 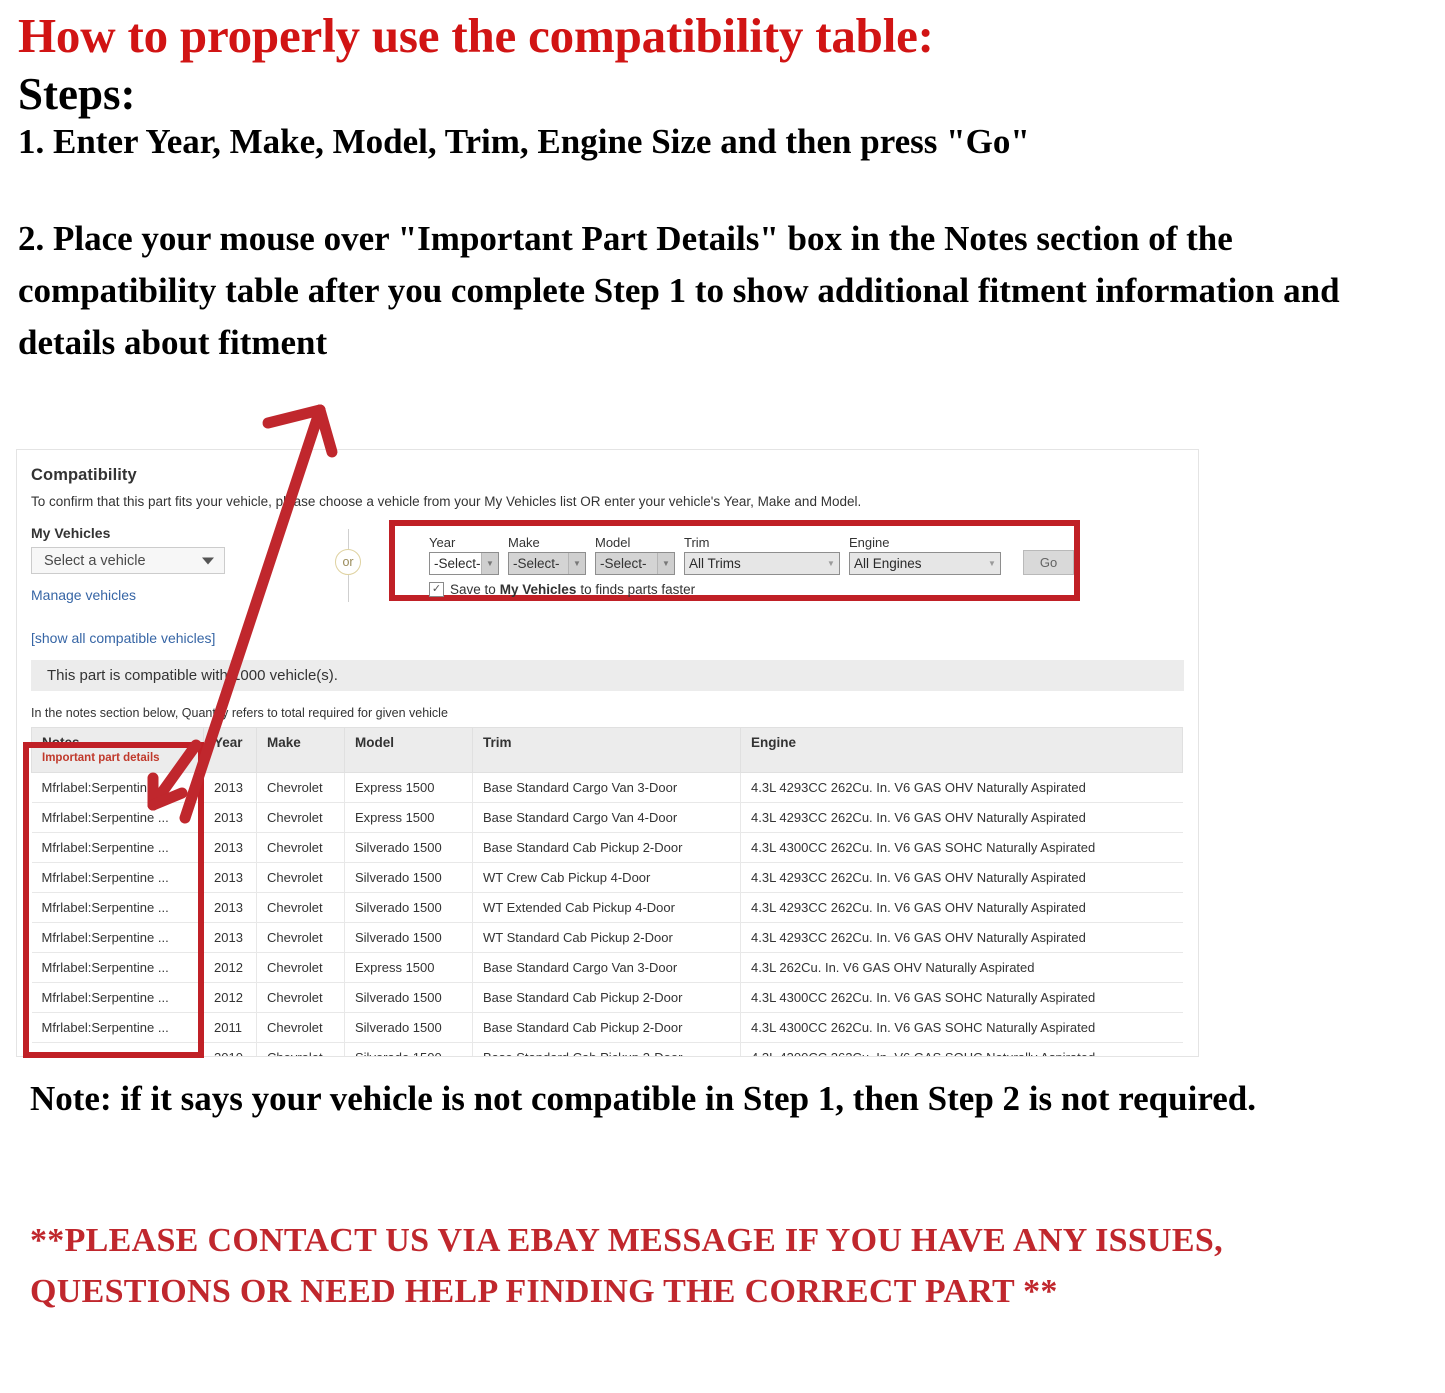 I want to click on or-divider: or, so click(x=348, y=579).